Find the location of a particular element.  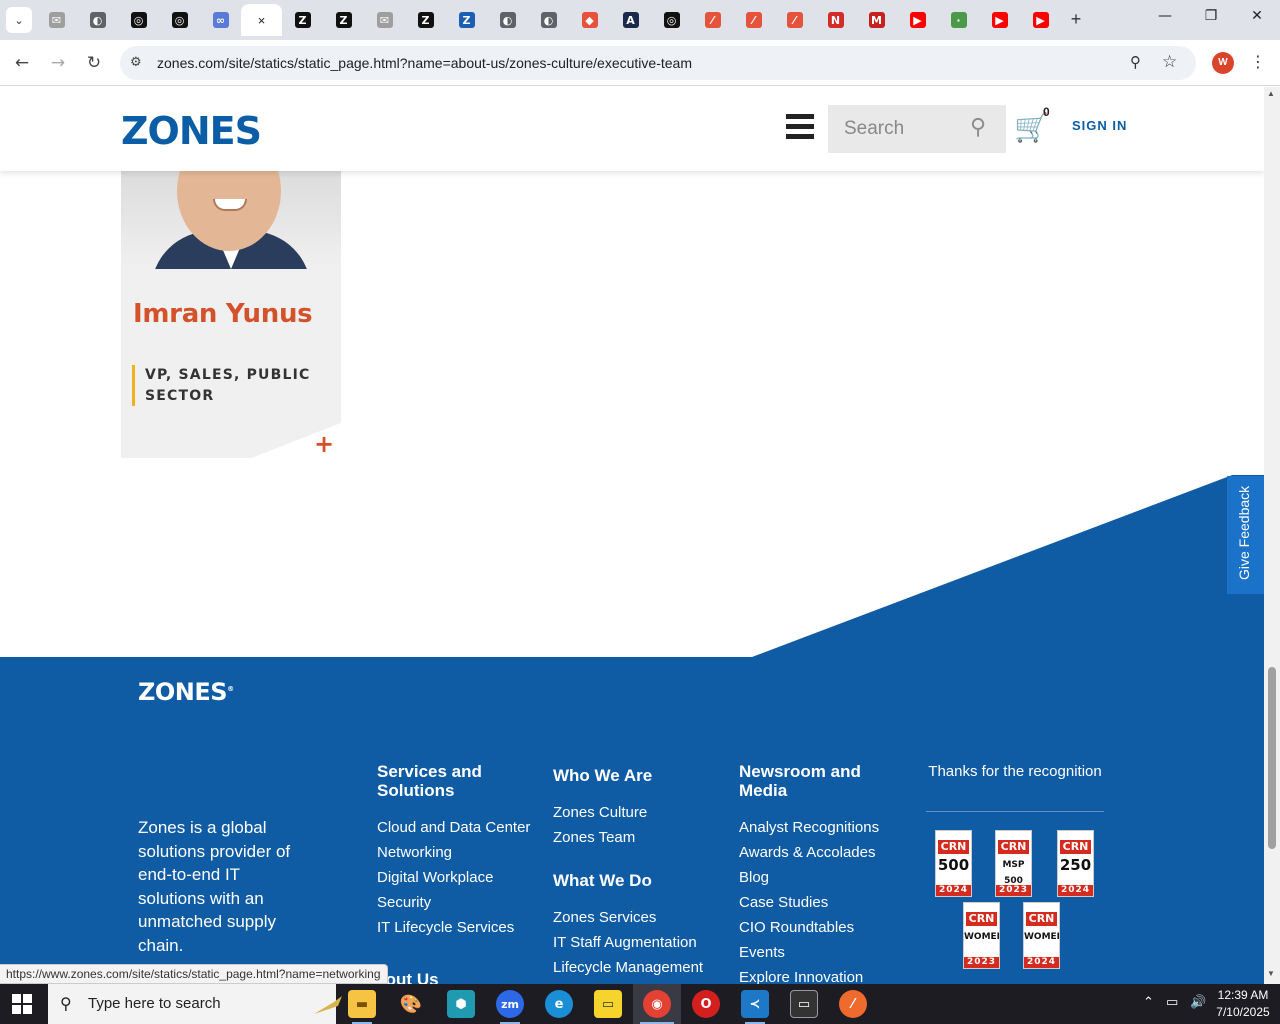

footer-news-link: Events is located at coordinates (824, 952).